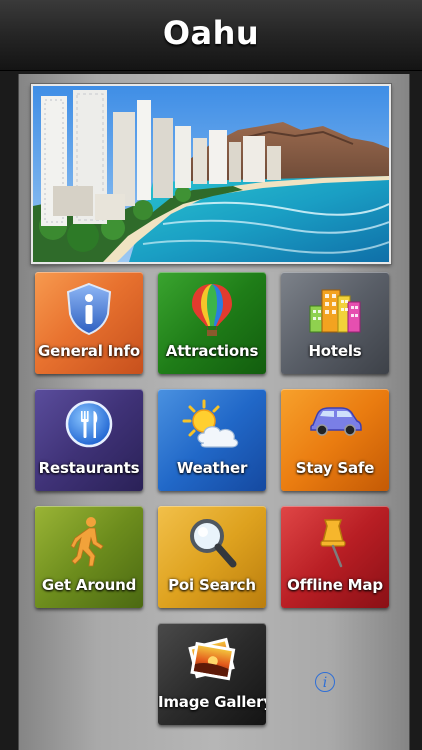 The height and width of the screenshot is (750, 422). I want to click on offline-map-button: Offline Map, so click(335, 557).